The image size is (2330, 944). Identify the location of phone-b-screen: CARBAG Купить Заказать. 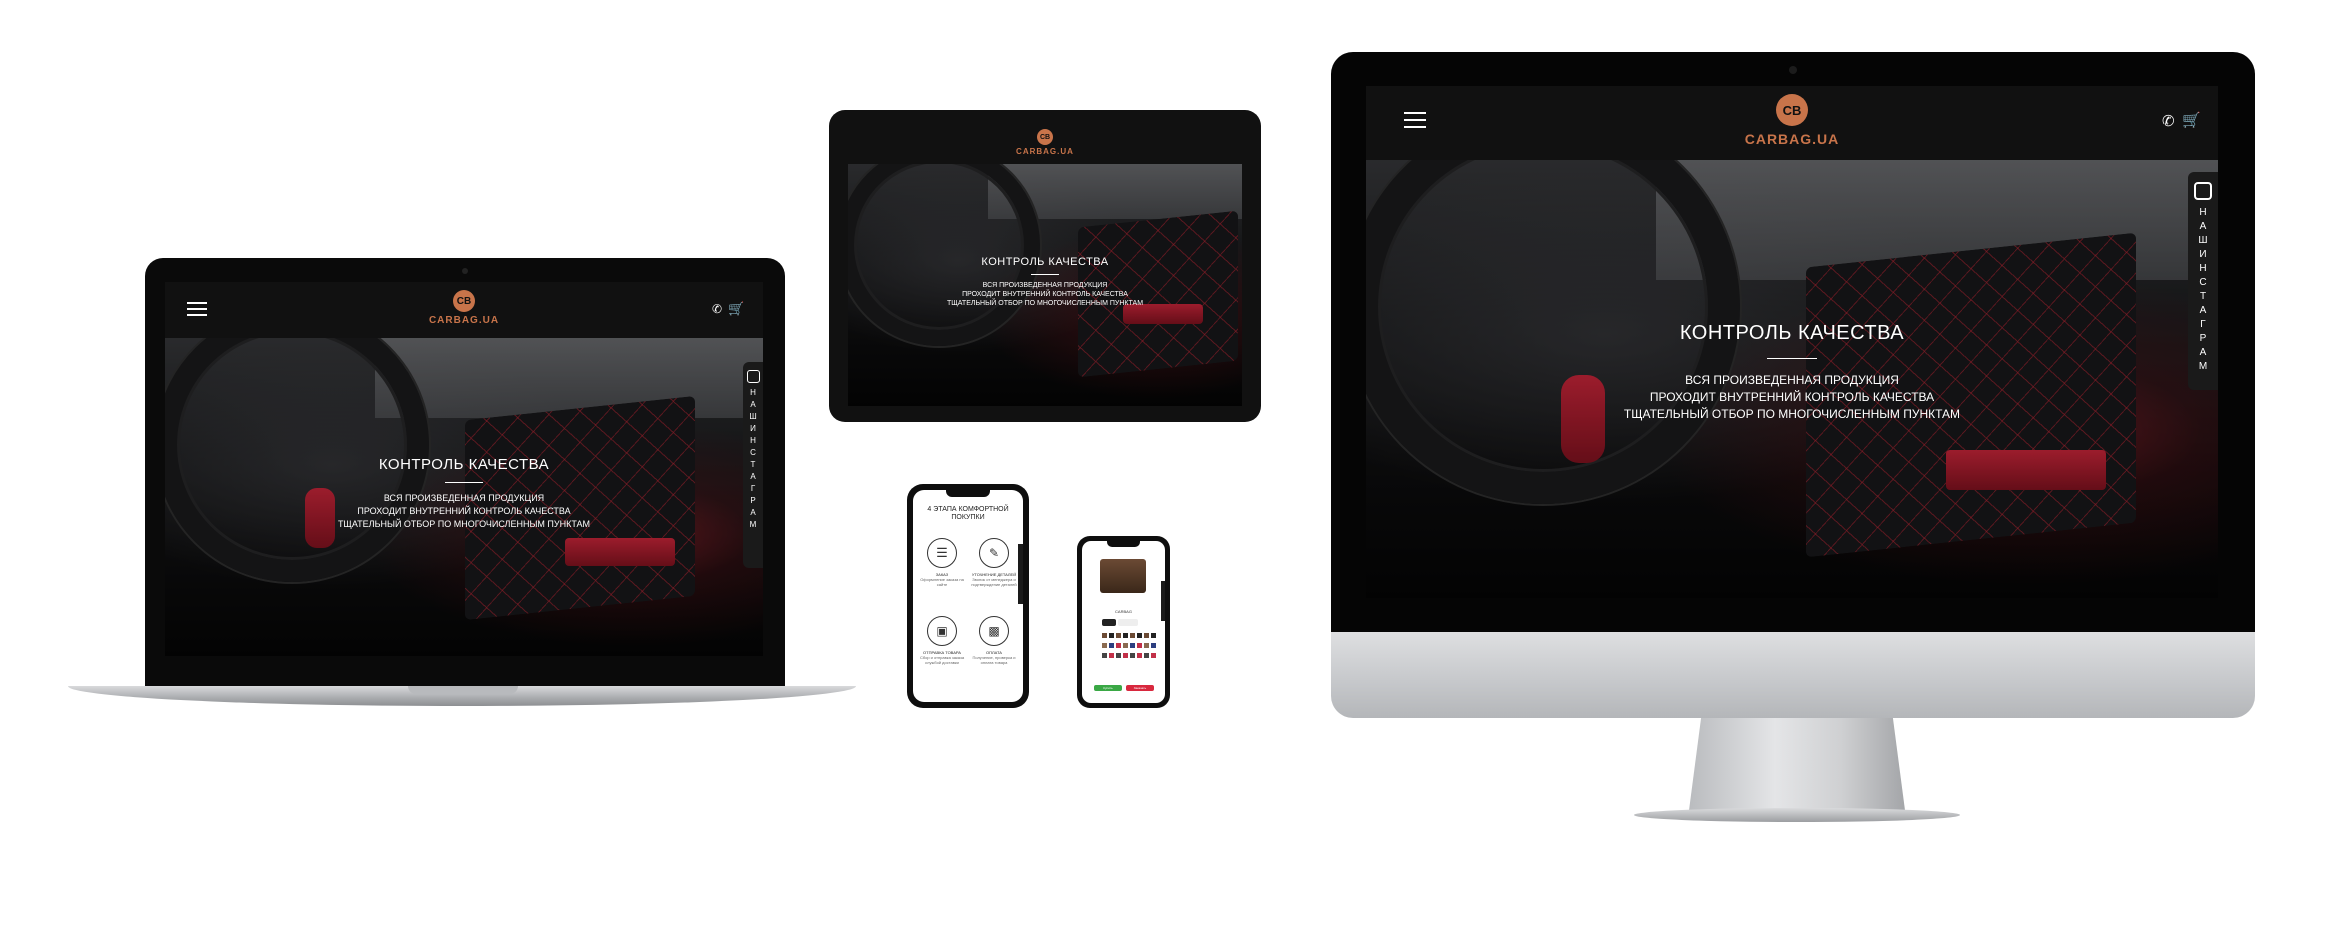
(1123, 622).